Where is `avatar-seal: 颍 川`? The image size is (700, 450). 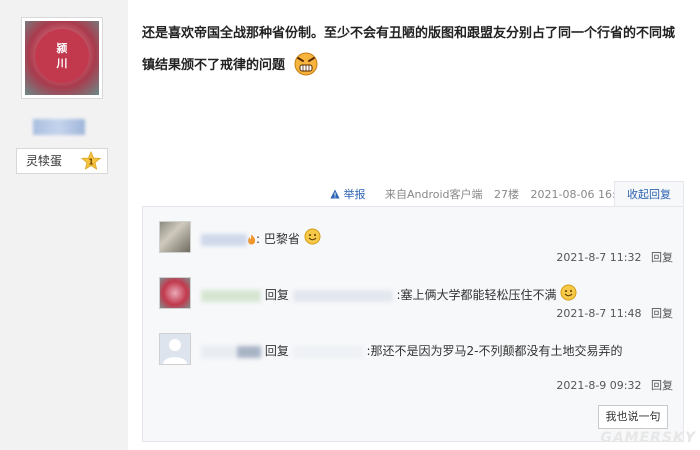 avatar-seal: 颍 川 is located at coordinates (62, 56).